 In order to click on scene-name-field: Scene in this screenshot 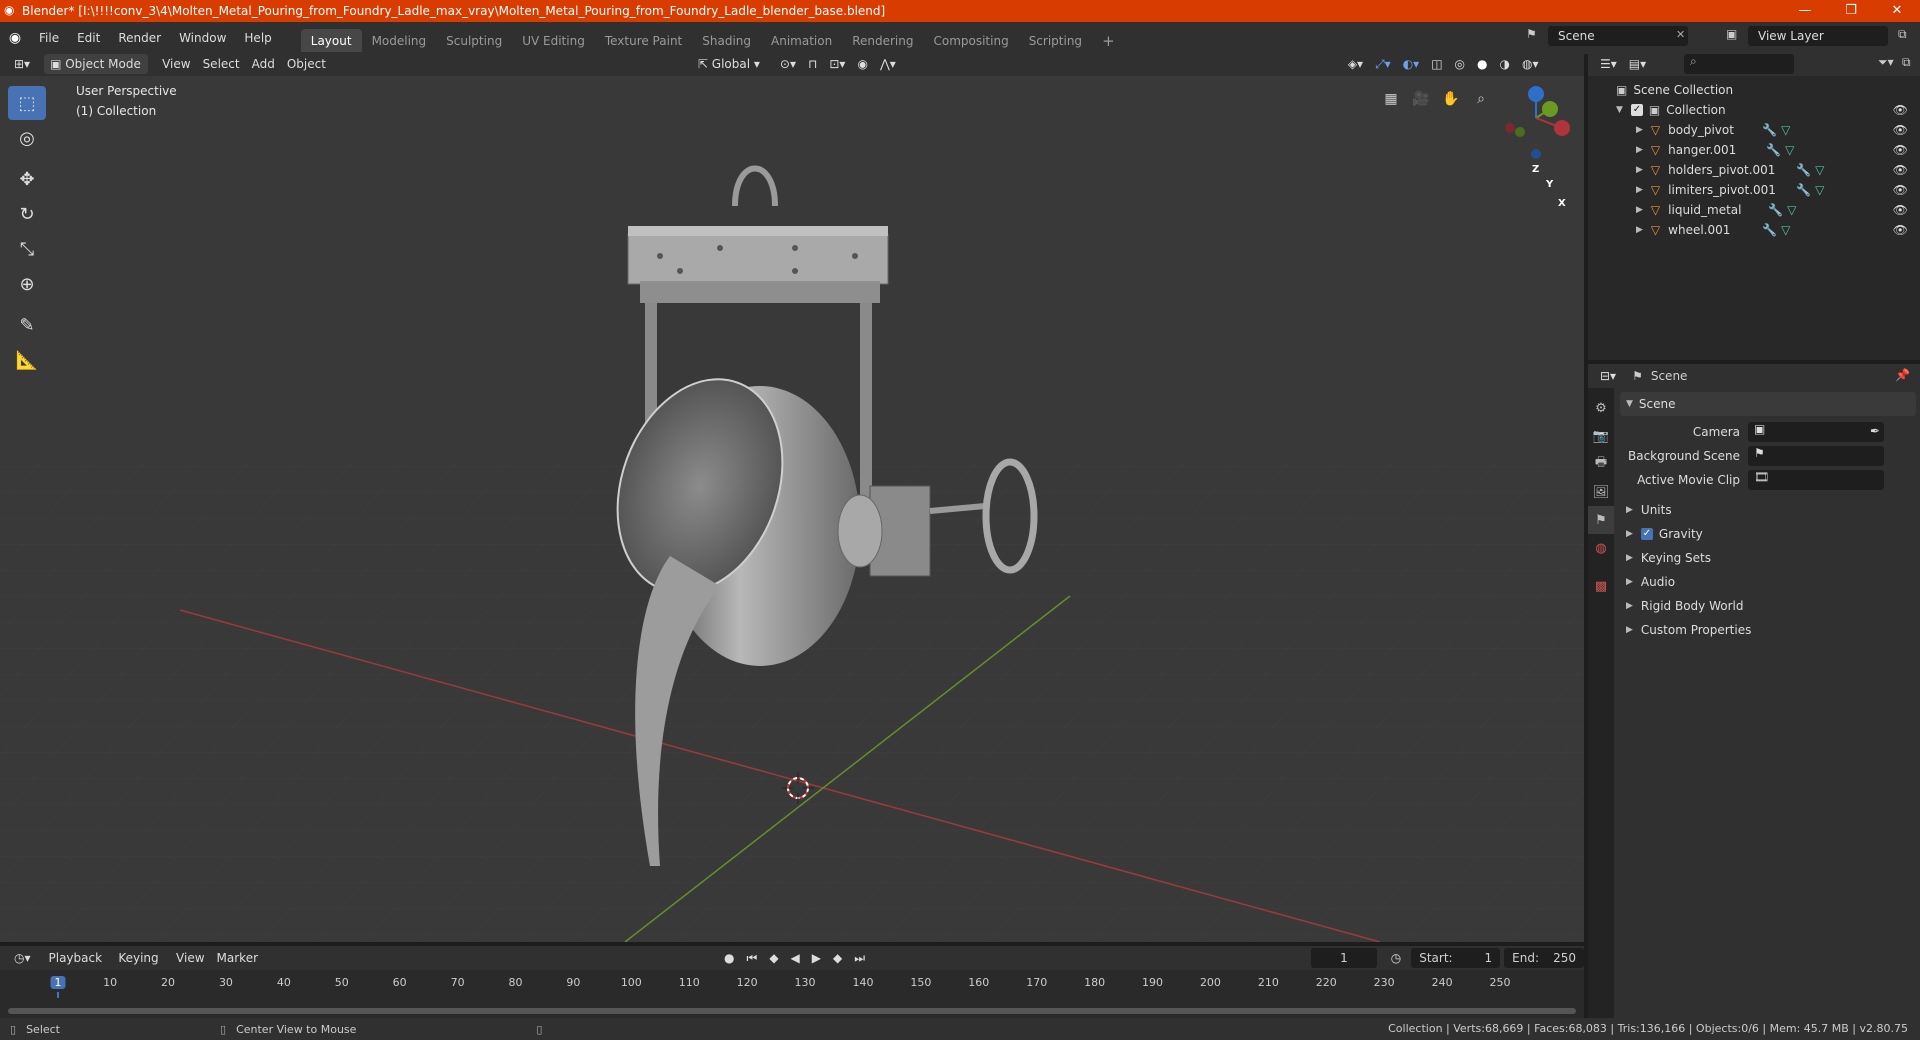, I will do `click(1618, 36)`.